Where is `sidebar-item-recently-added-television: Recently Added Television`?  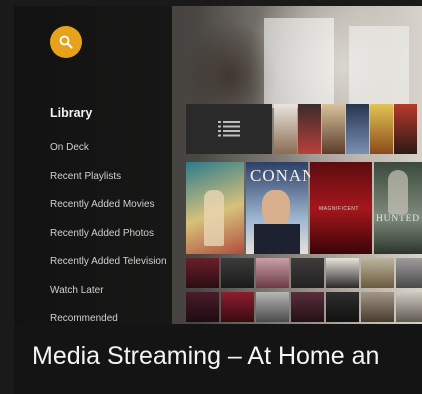
sidebar-item-recently-added-television: Recently Added Television is located at coordinates (108, 262).